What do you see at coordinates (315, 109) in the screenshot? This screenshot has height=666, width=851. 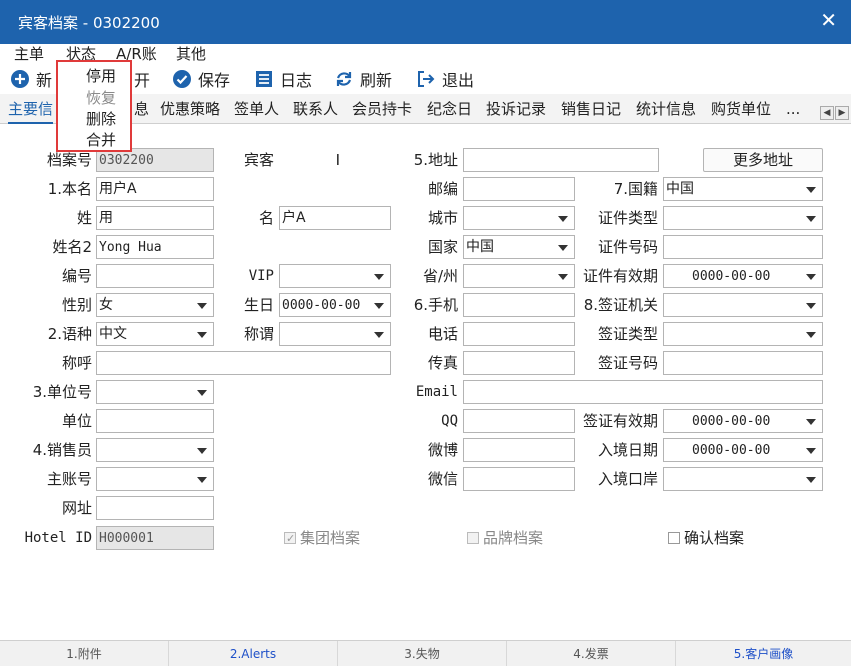 I see `tab-contacts: 联系人` at bounding box center [315, 109].